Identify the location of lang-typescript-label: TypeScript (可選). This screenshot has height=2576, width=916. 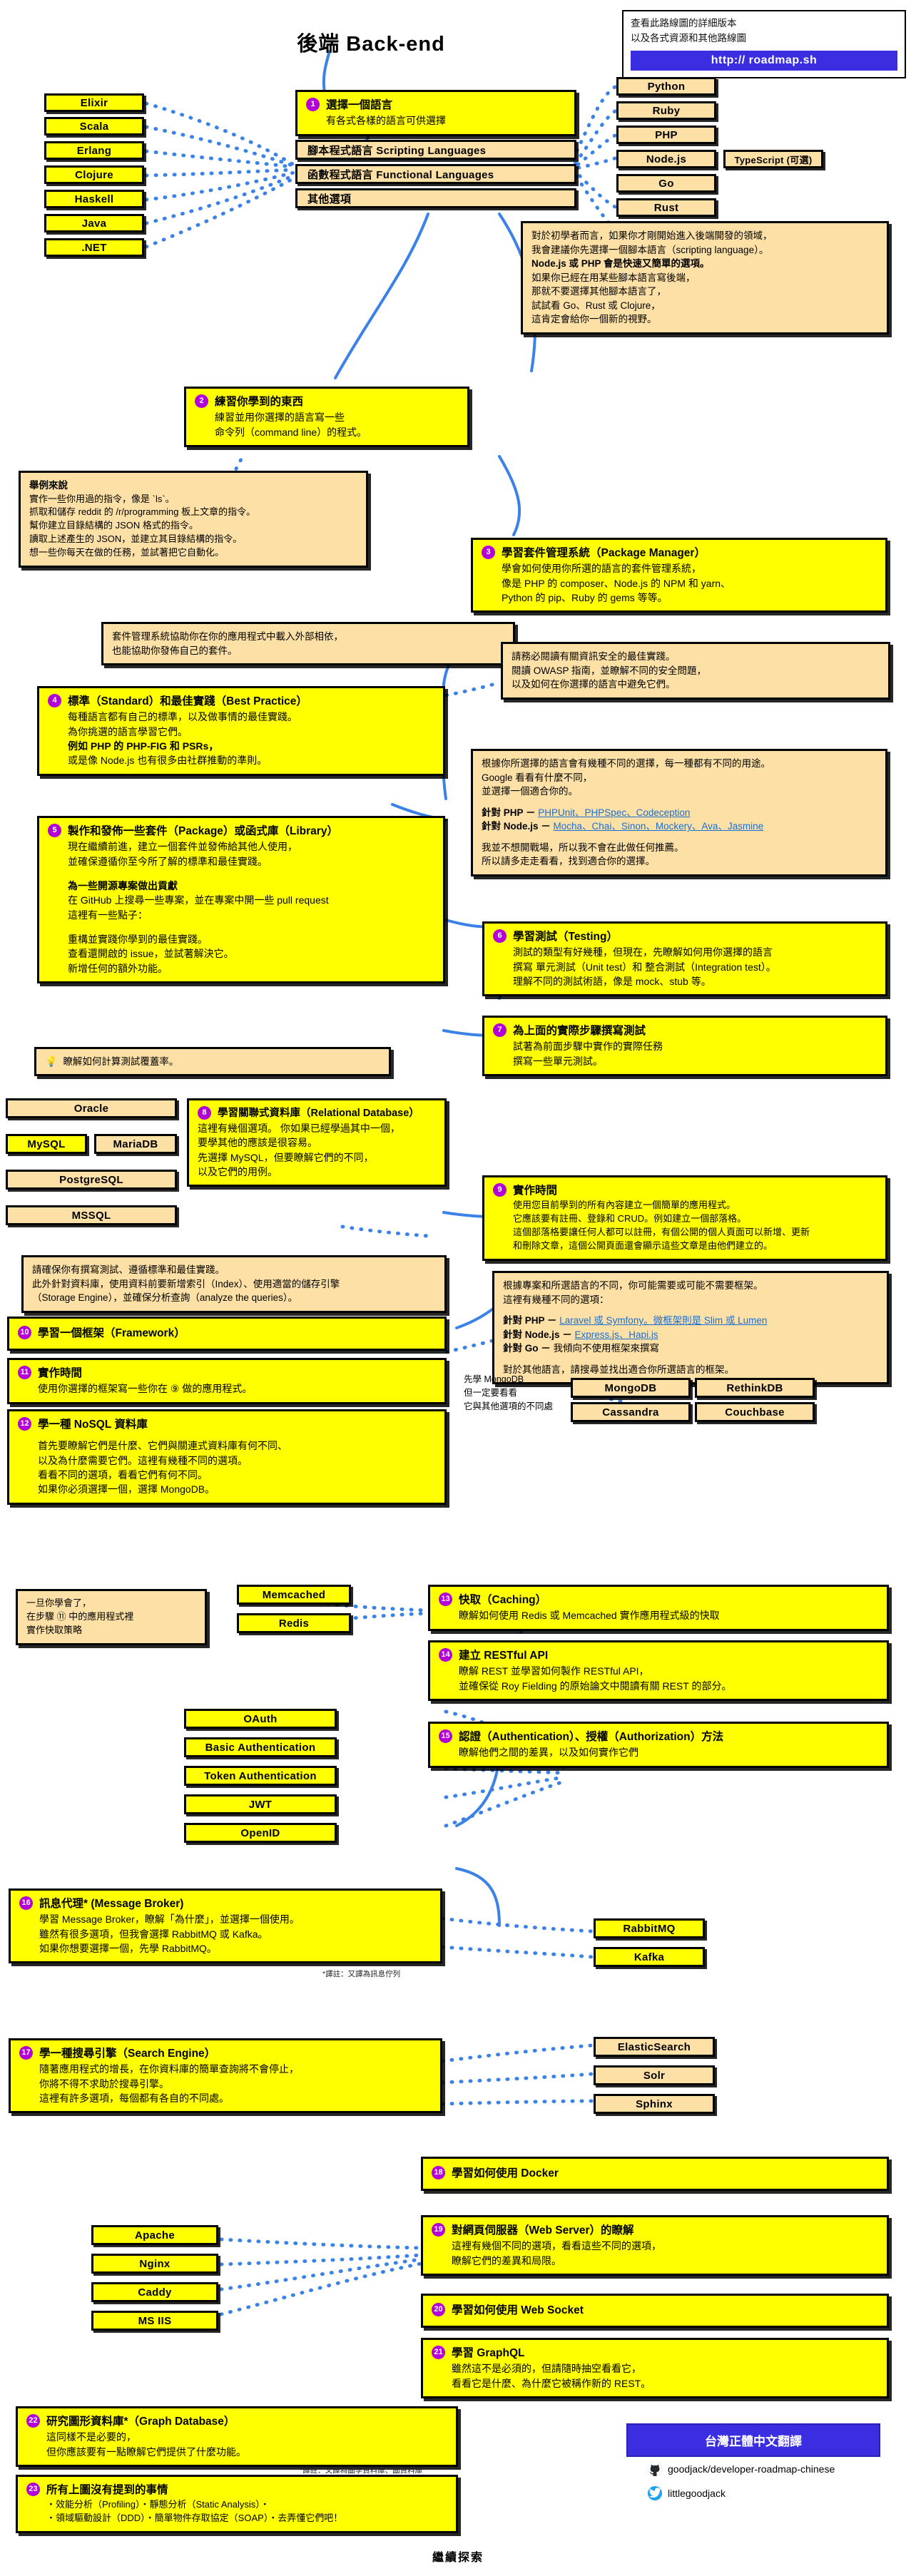
(773, 159).